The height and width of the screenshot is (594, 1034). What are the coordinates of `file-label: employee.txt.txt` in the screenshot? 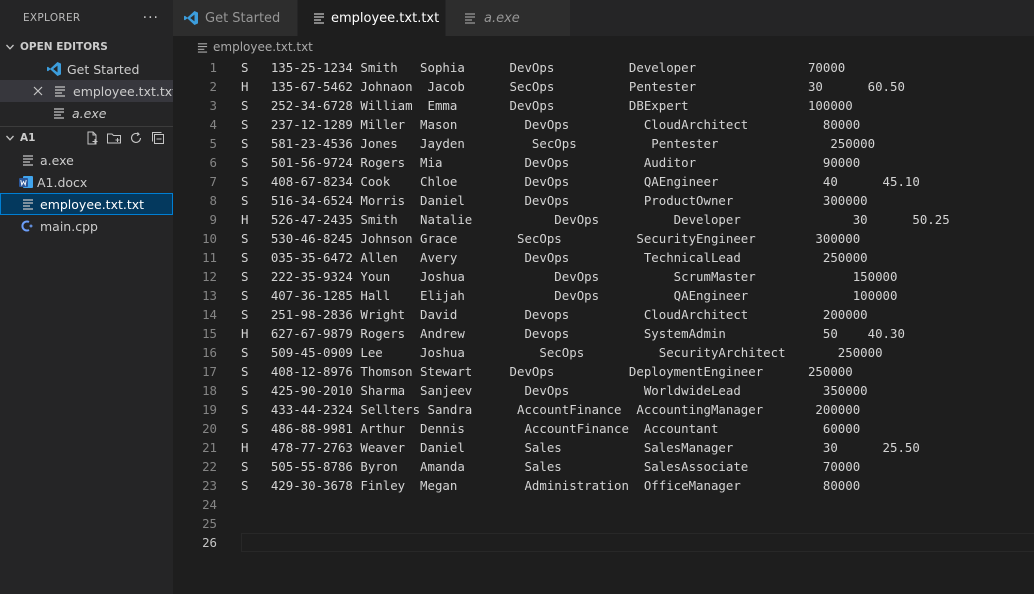 It's located at (92, 204).